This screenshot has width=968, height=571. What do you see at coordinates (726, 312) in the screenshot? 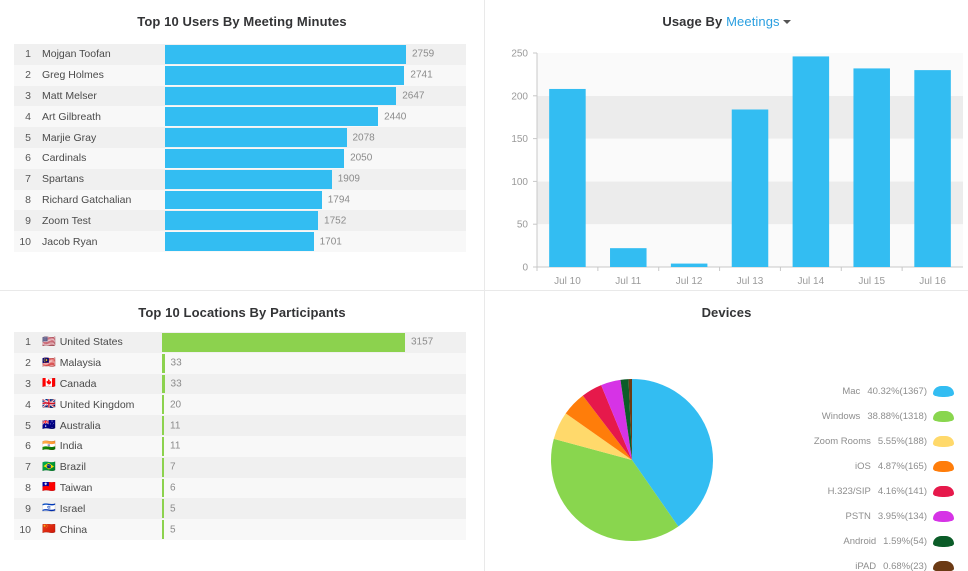
I see `page-title-devices: Devices` at bounding box center [726, 312].